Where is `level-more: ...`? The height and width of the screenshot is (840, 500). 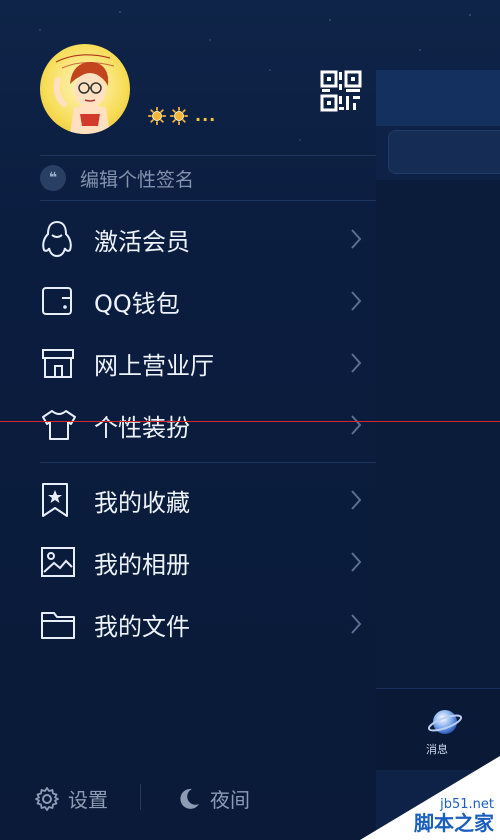
level-more: ... is located at coordinates (206, 115).